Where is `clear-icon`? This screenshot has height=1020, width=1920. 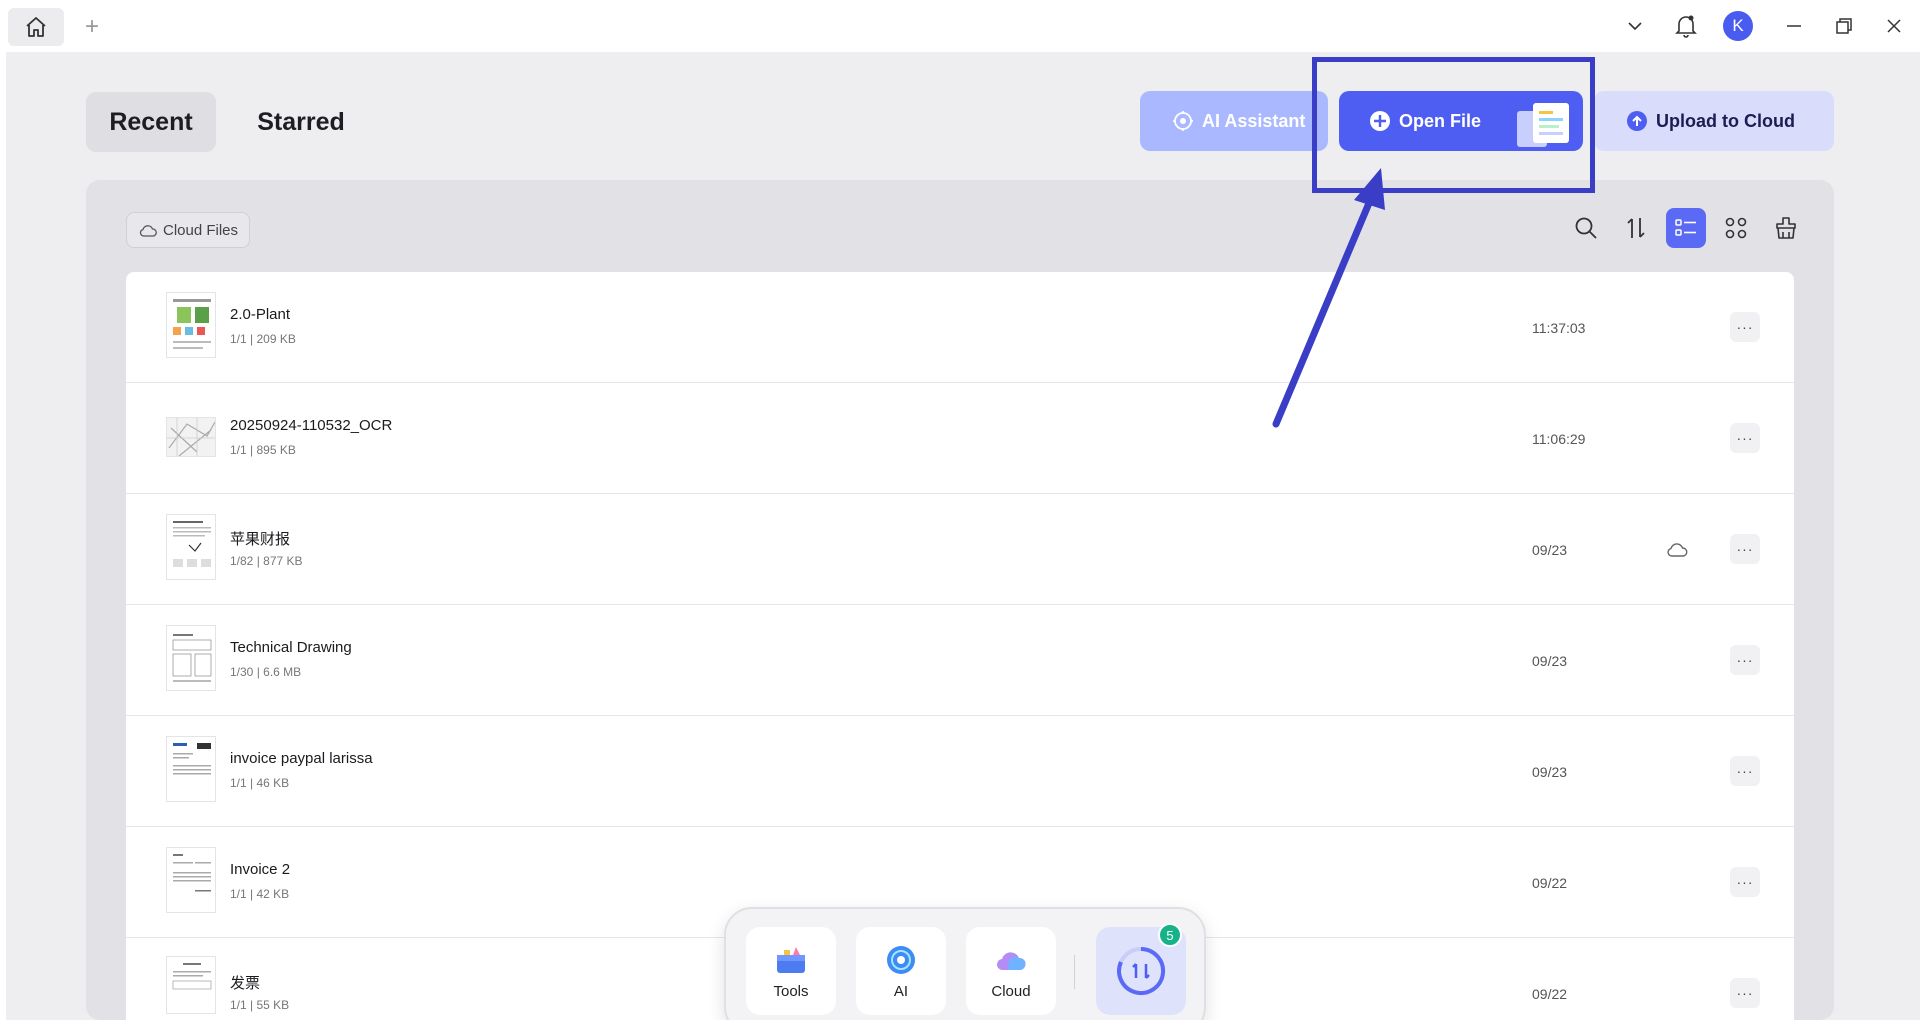 clear-icon is located at coordinates (1786, 228).